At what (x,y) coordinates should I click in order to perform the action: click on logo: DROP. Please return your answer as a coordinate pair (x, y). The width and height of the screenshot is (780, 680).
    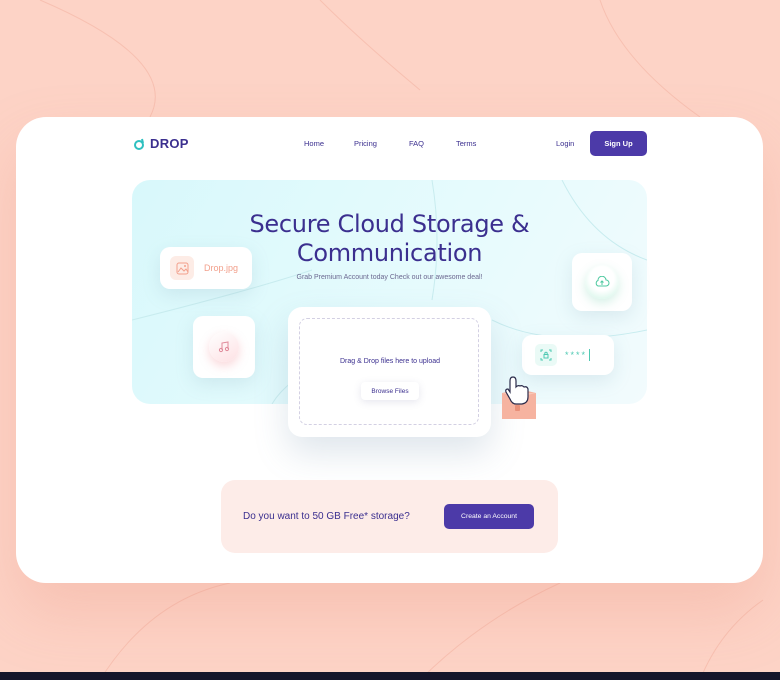
    Looking at the image, I should click on (161, 143).